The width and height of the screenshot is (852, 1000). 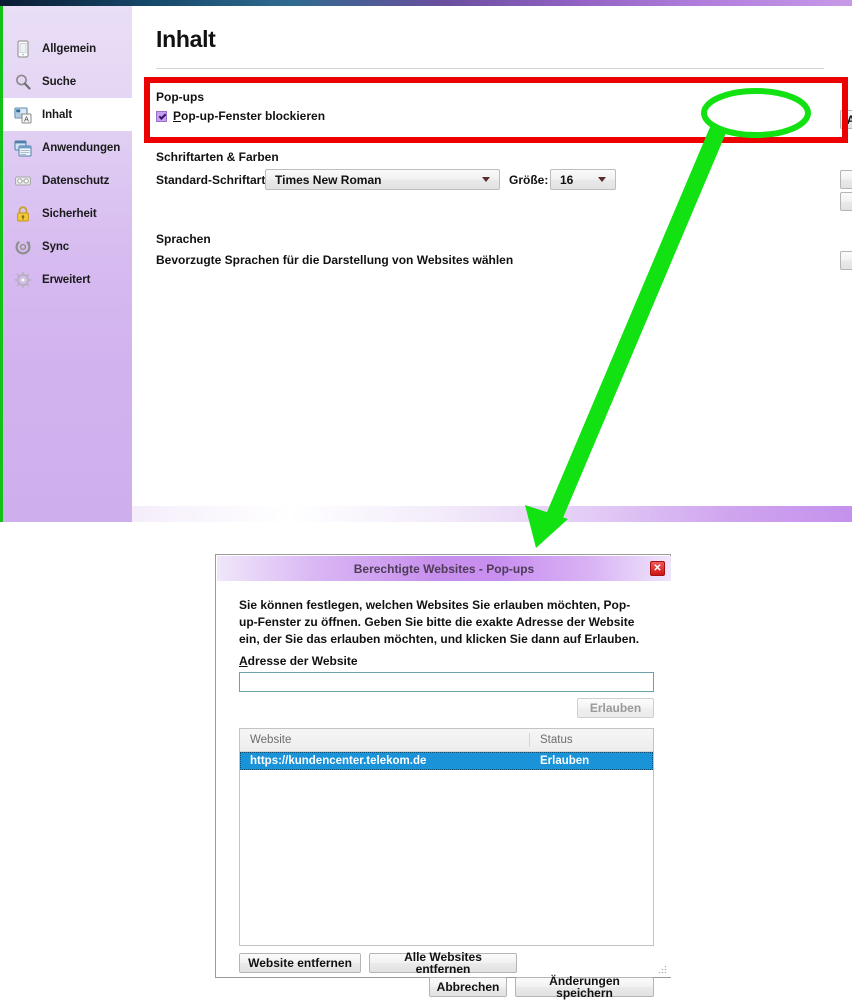 I want to click on close-icon: ✕, so click(x=657, y=568).